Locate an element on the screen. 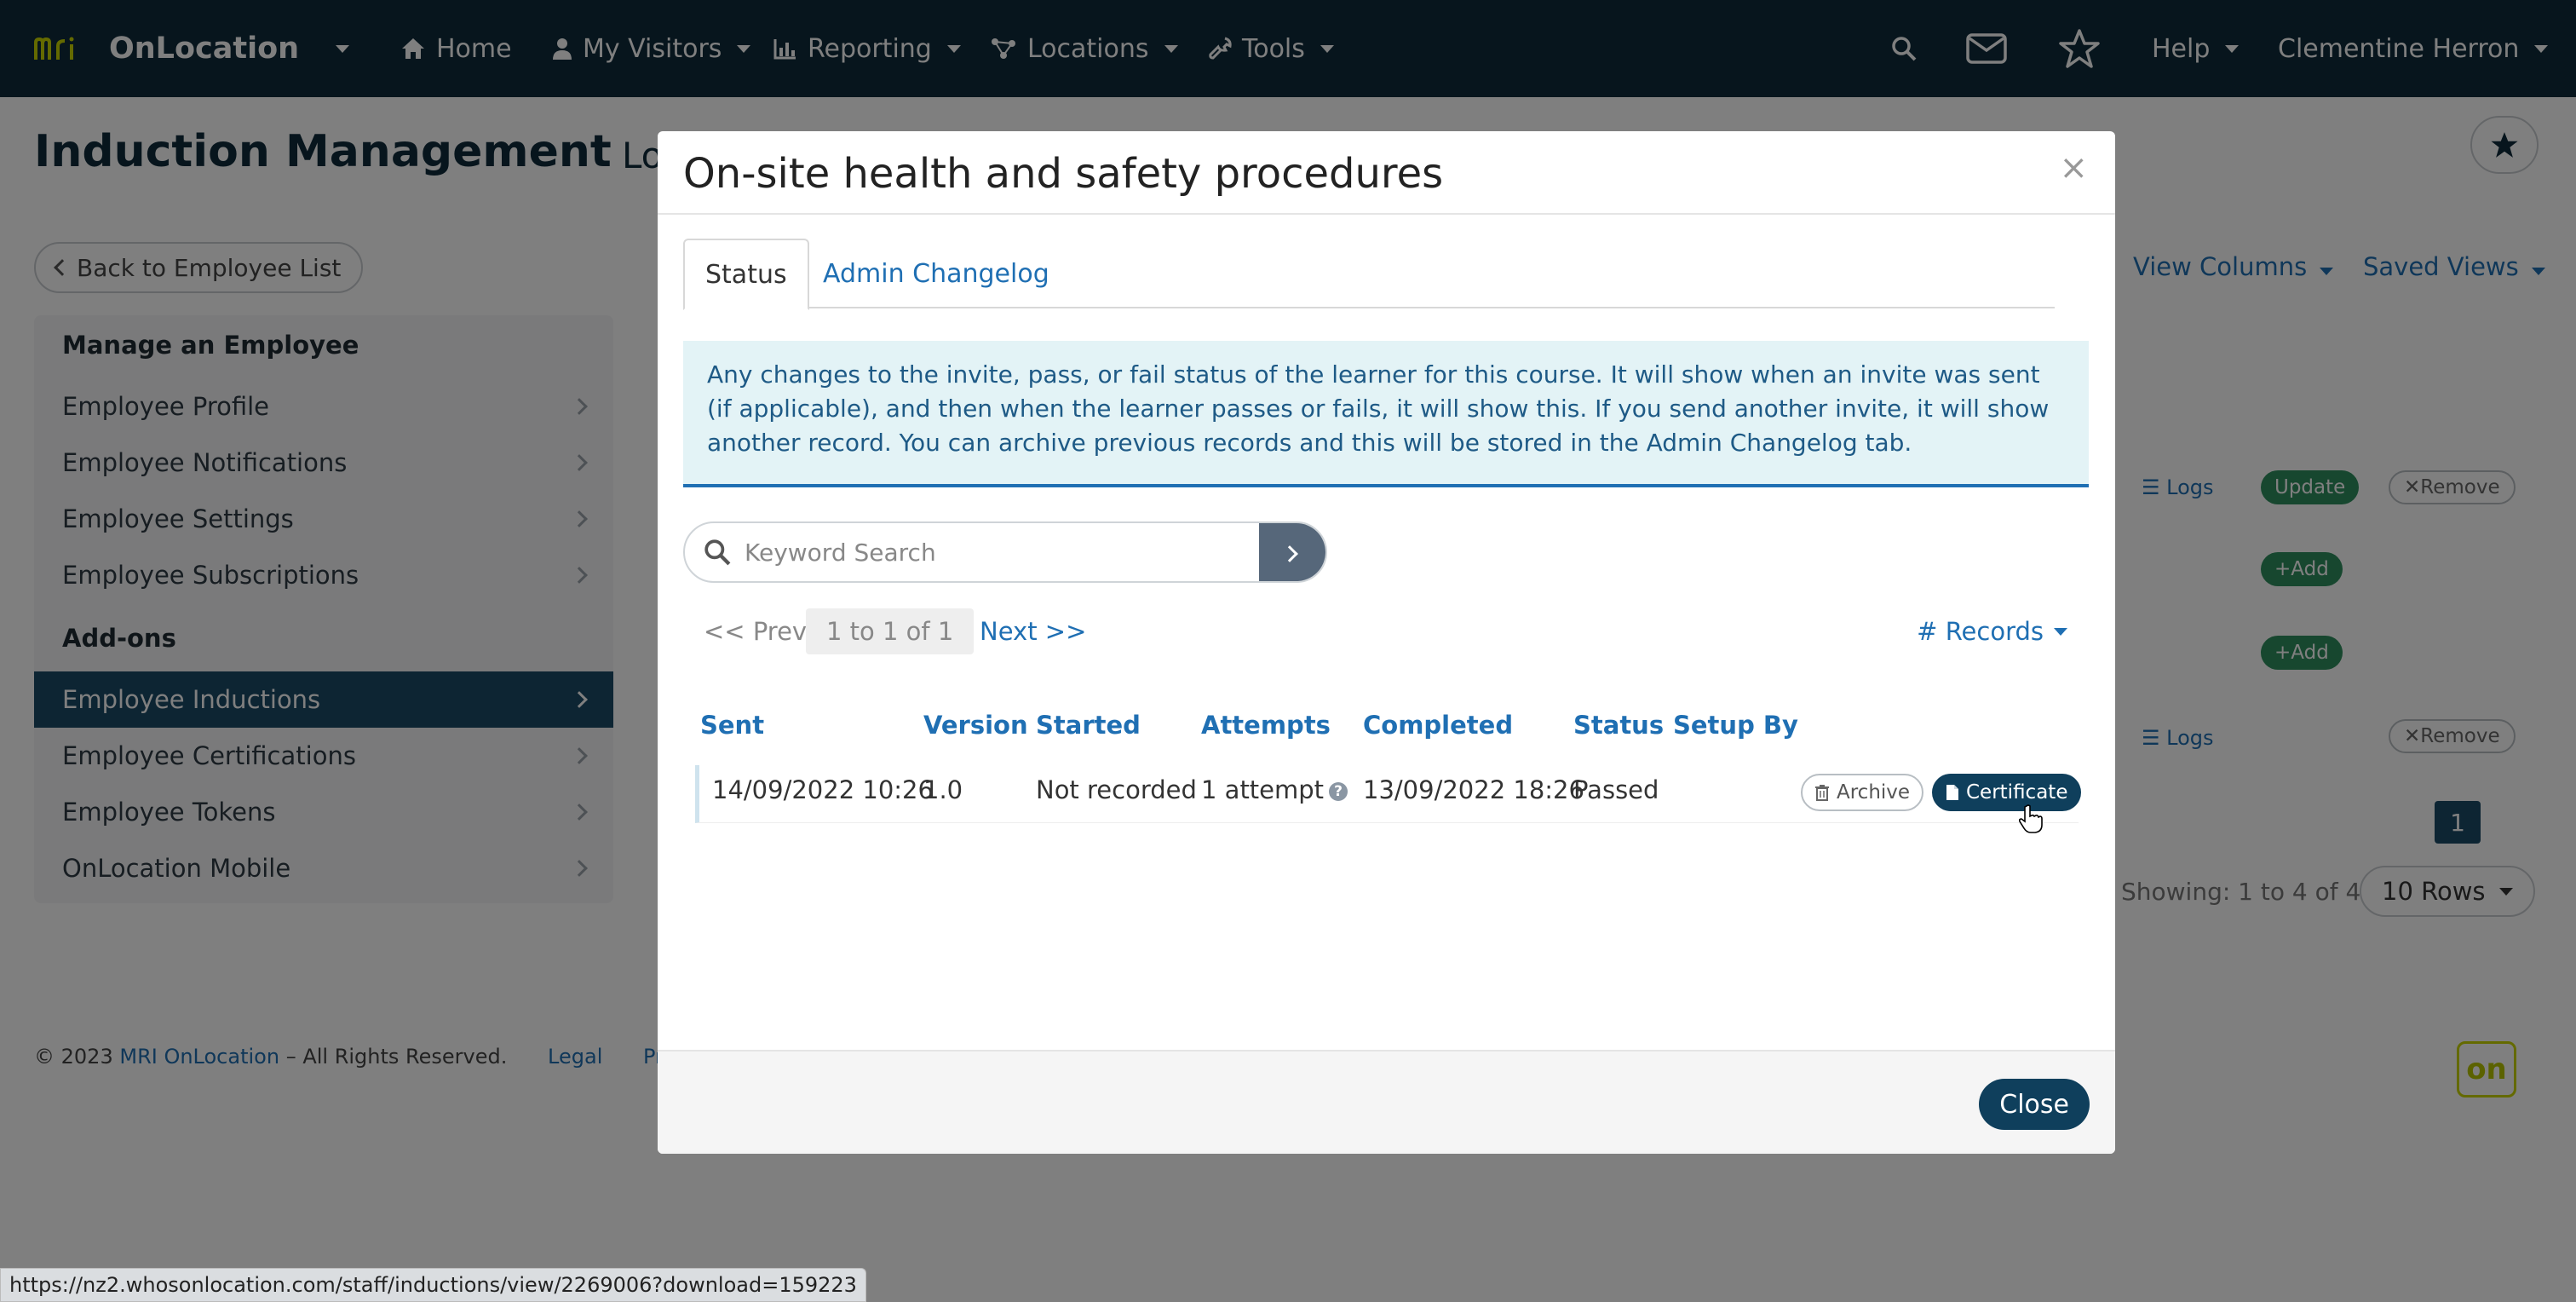  search-submit-button is located at coordinates (1292, 552).